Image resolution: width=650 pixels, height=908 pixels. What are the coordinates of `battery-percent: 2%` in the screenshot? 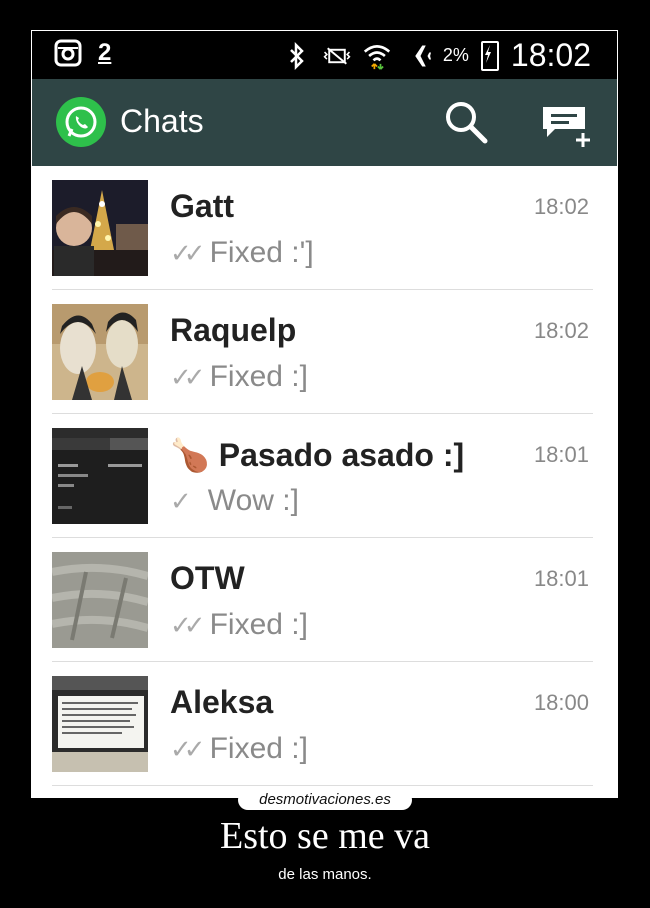 It's located at (455, 55).